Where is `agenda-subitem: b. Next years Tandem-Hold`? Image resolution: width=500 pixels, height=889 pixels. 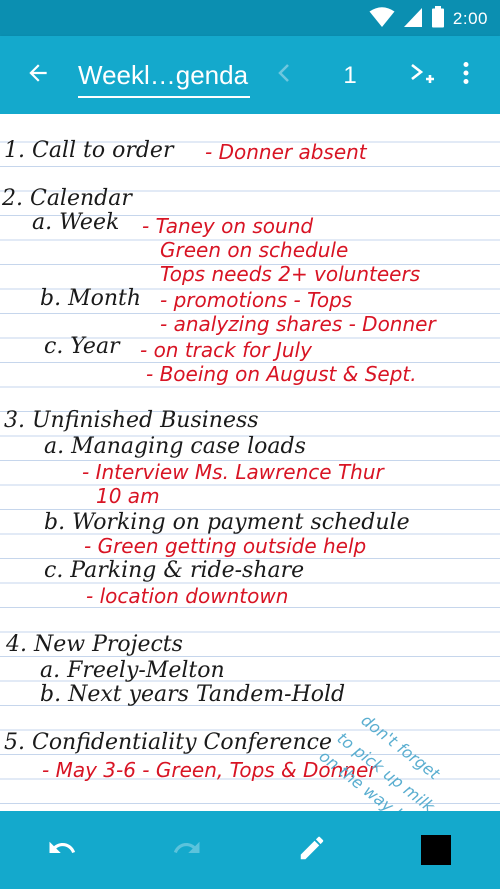 agenda-subitem: b. Next years Tandem-Hold is located at coordinates (193, 694).